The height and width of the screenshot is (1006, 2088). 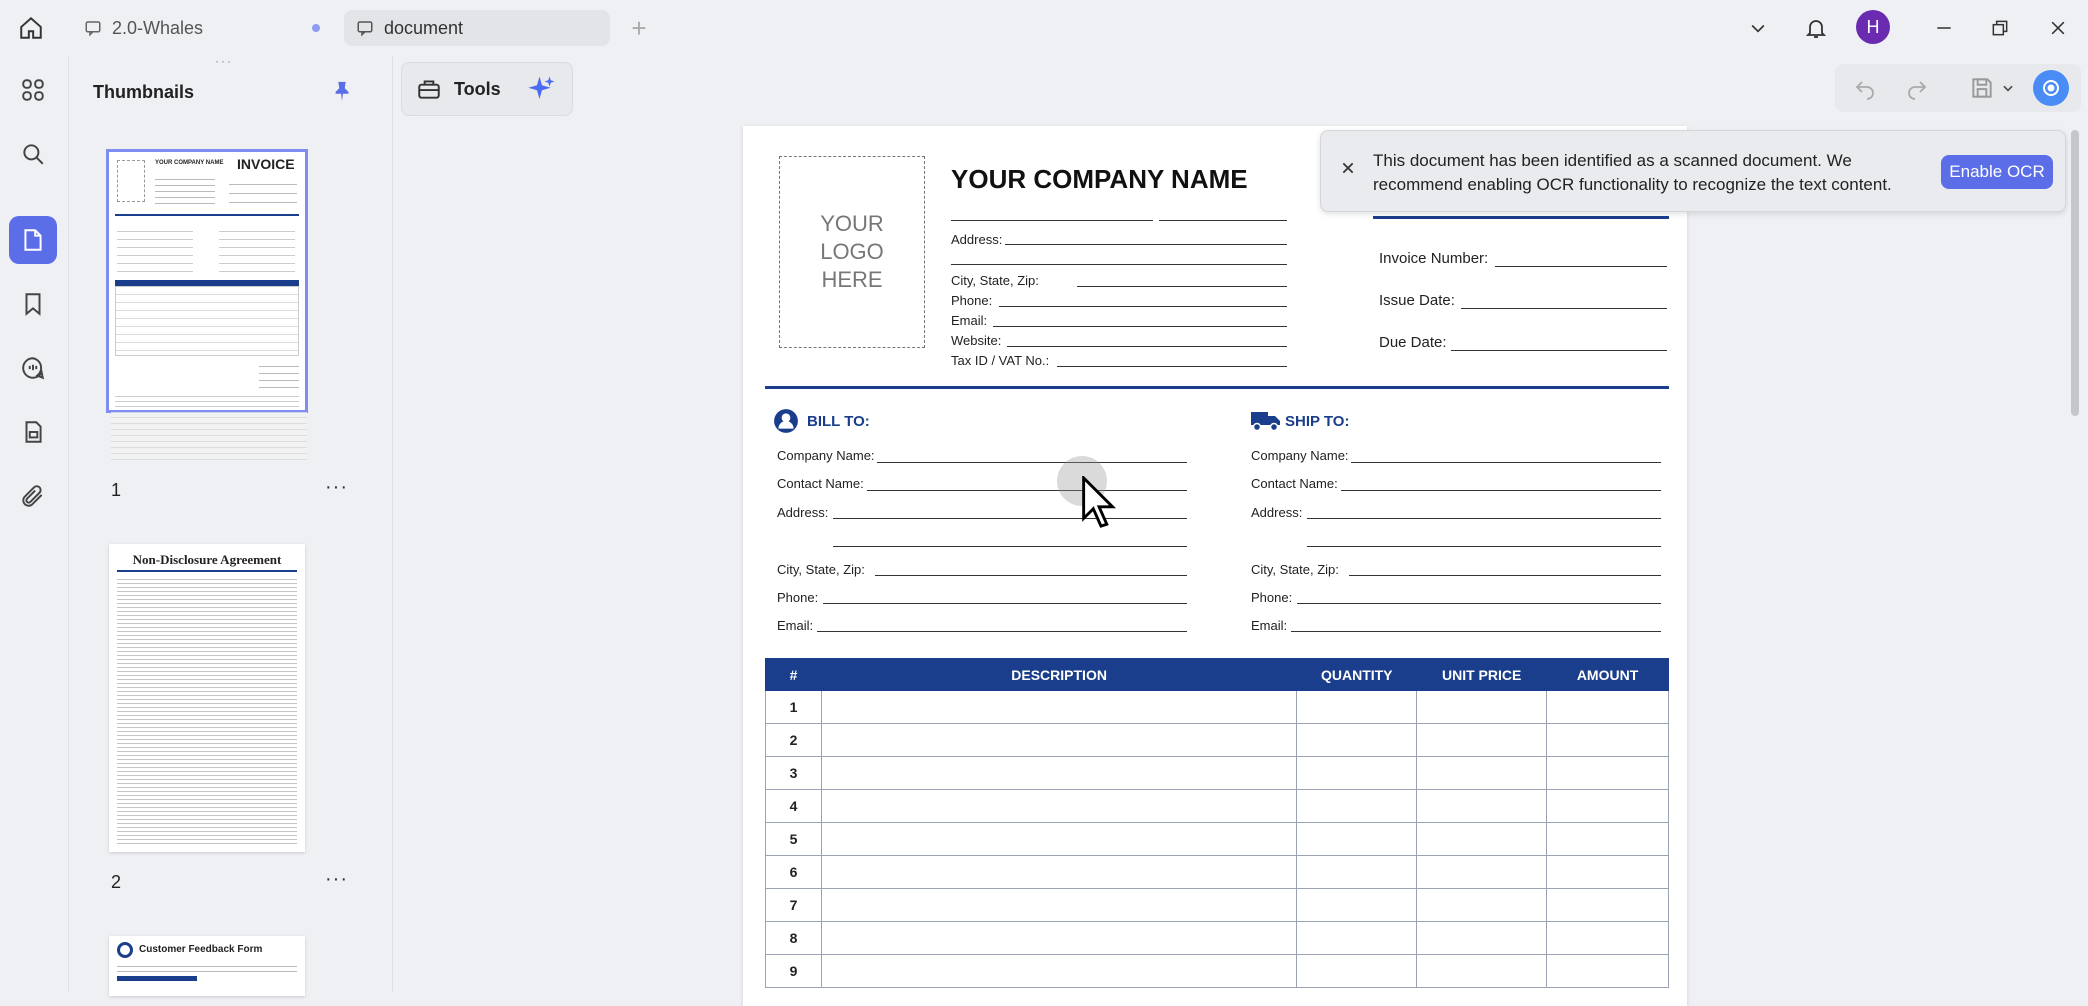 I want to click on comment-icon, so click(x=33, y=368).